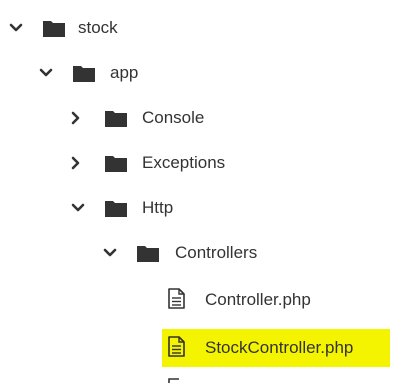  I want to click on tree-item-label: app, so click(124, 72).